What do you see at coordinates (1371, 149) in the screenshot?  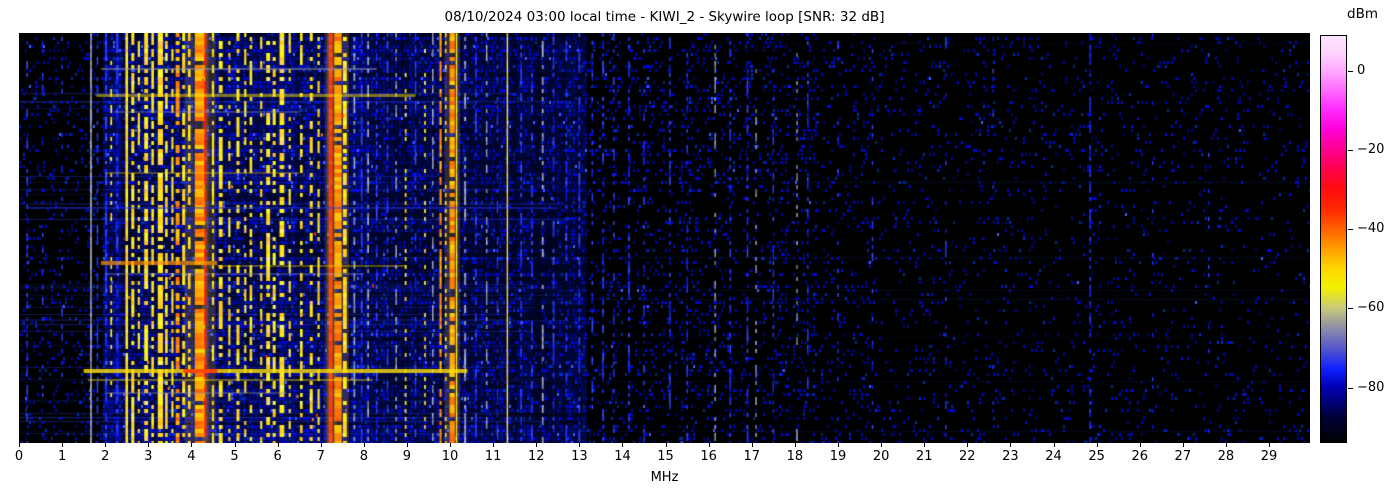 I see `colorbar-tick-label: −20` at bounding box center [1371, 149].